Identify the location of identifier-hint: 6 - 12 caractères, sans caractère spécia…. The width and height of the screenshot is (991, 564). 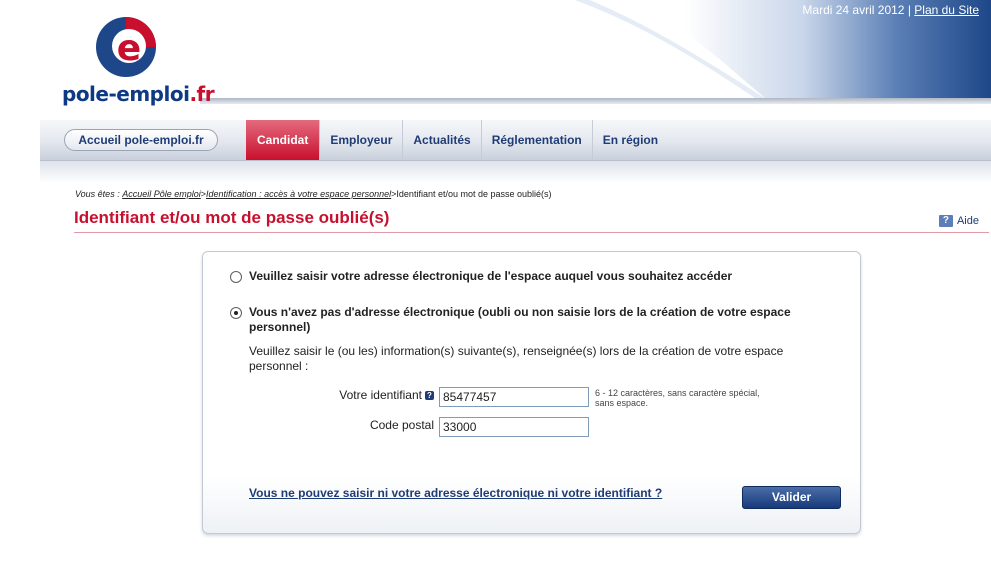
(677, 398).